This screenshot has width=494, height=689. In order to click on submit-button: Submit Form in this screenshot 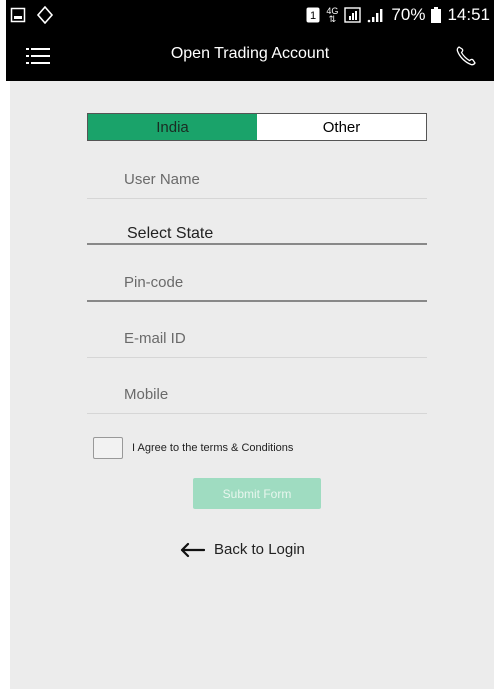, I will do `click(257, 493)`.